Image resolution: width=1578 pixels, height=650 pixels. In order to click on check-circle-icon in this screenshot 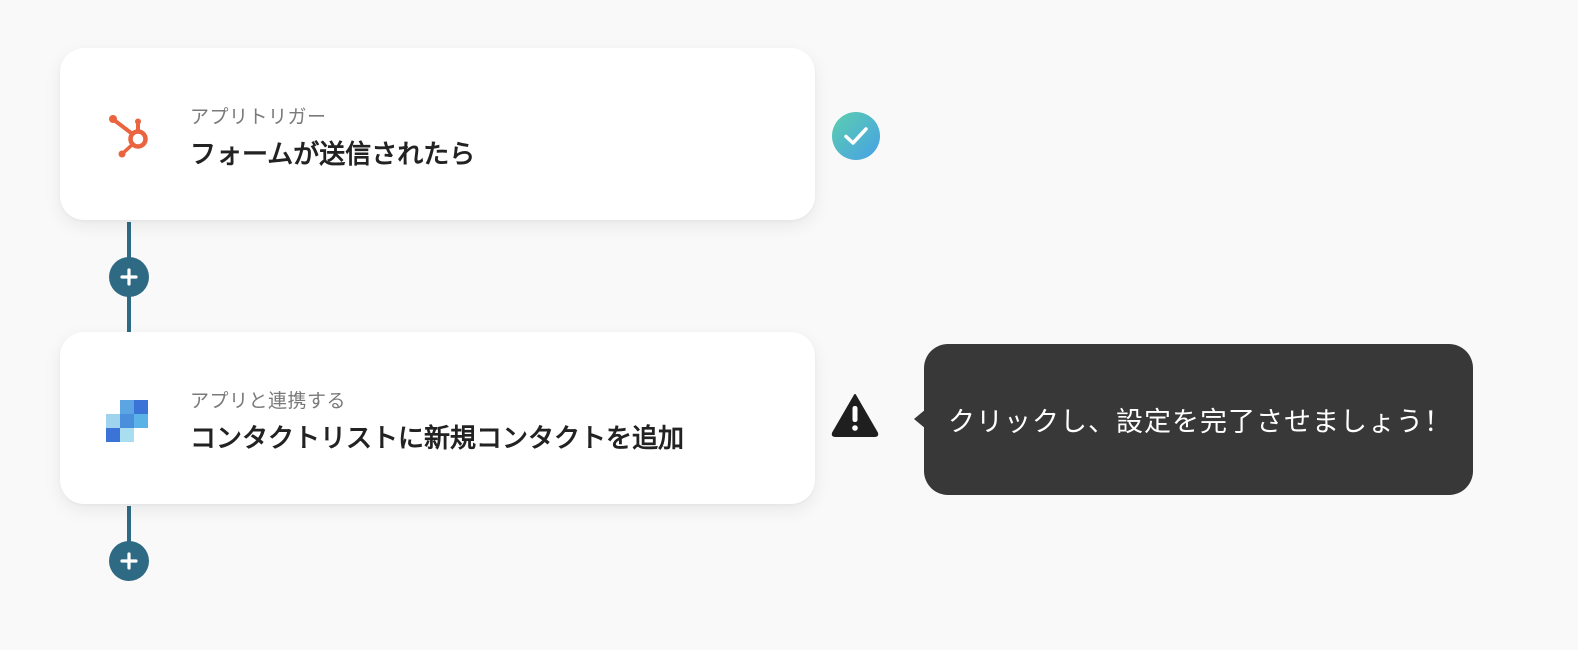, I will do `click(856, 136)`.